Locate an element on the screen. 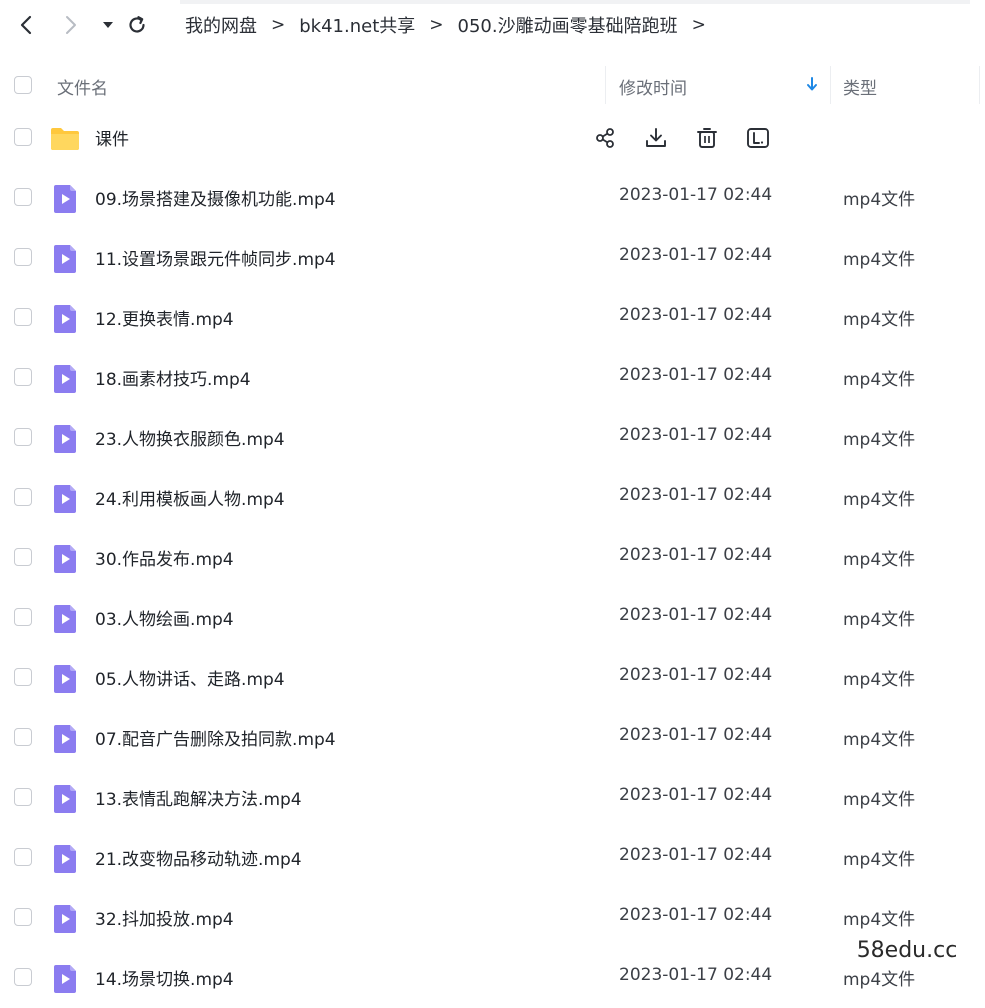 Image resolution: width=985 pixels, height=1008 pixels. file-list-header: 文件名 修改时间 类型 is located at coordinates (492, 85).